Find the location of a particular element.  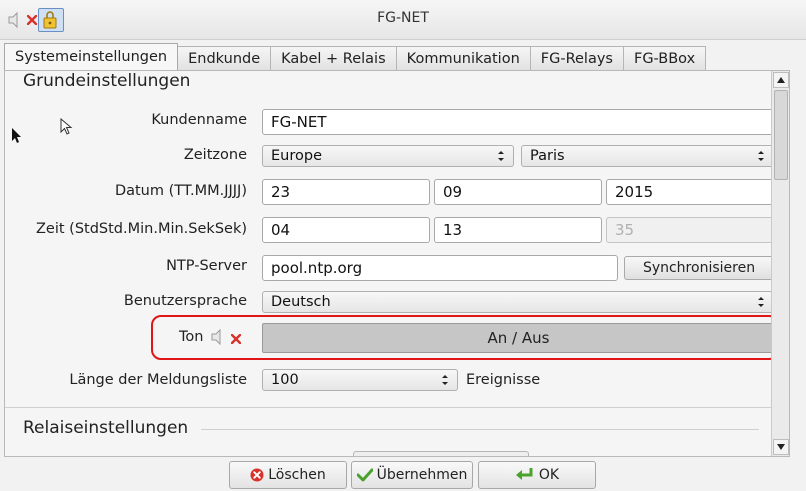

date-day-input: 23 is located at coordinates (346, 192).